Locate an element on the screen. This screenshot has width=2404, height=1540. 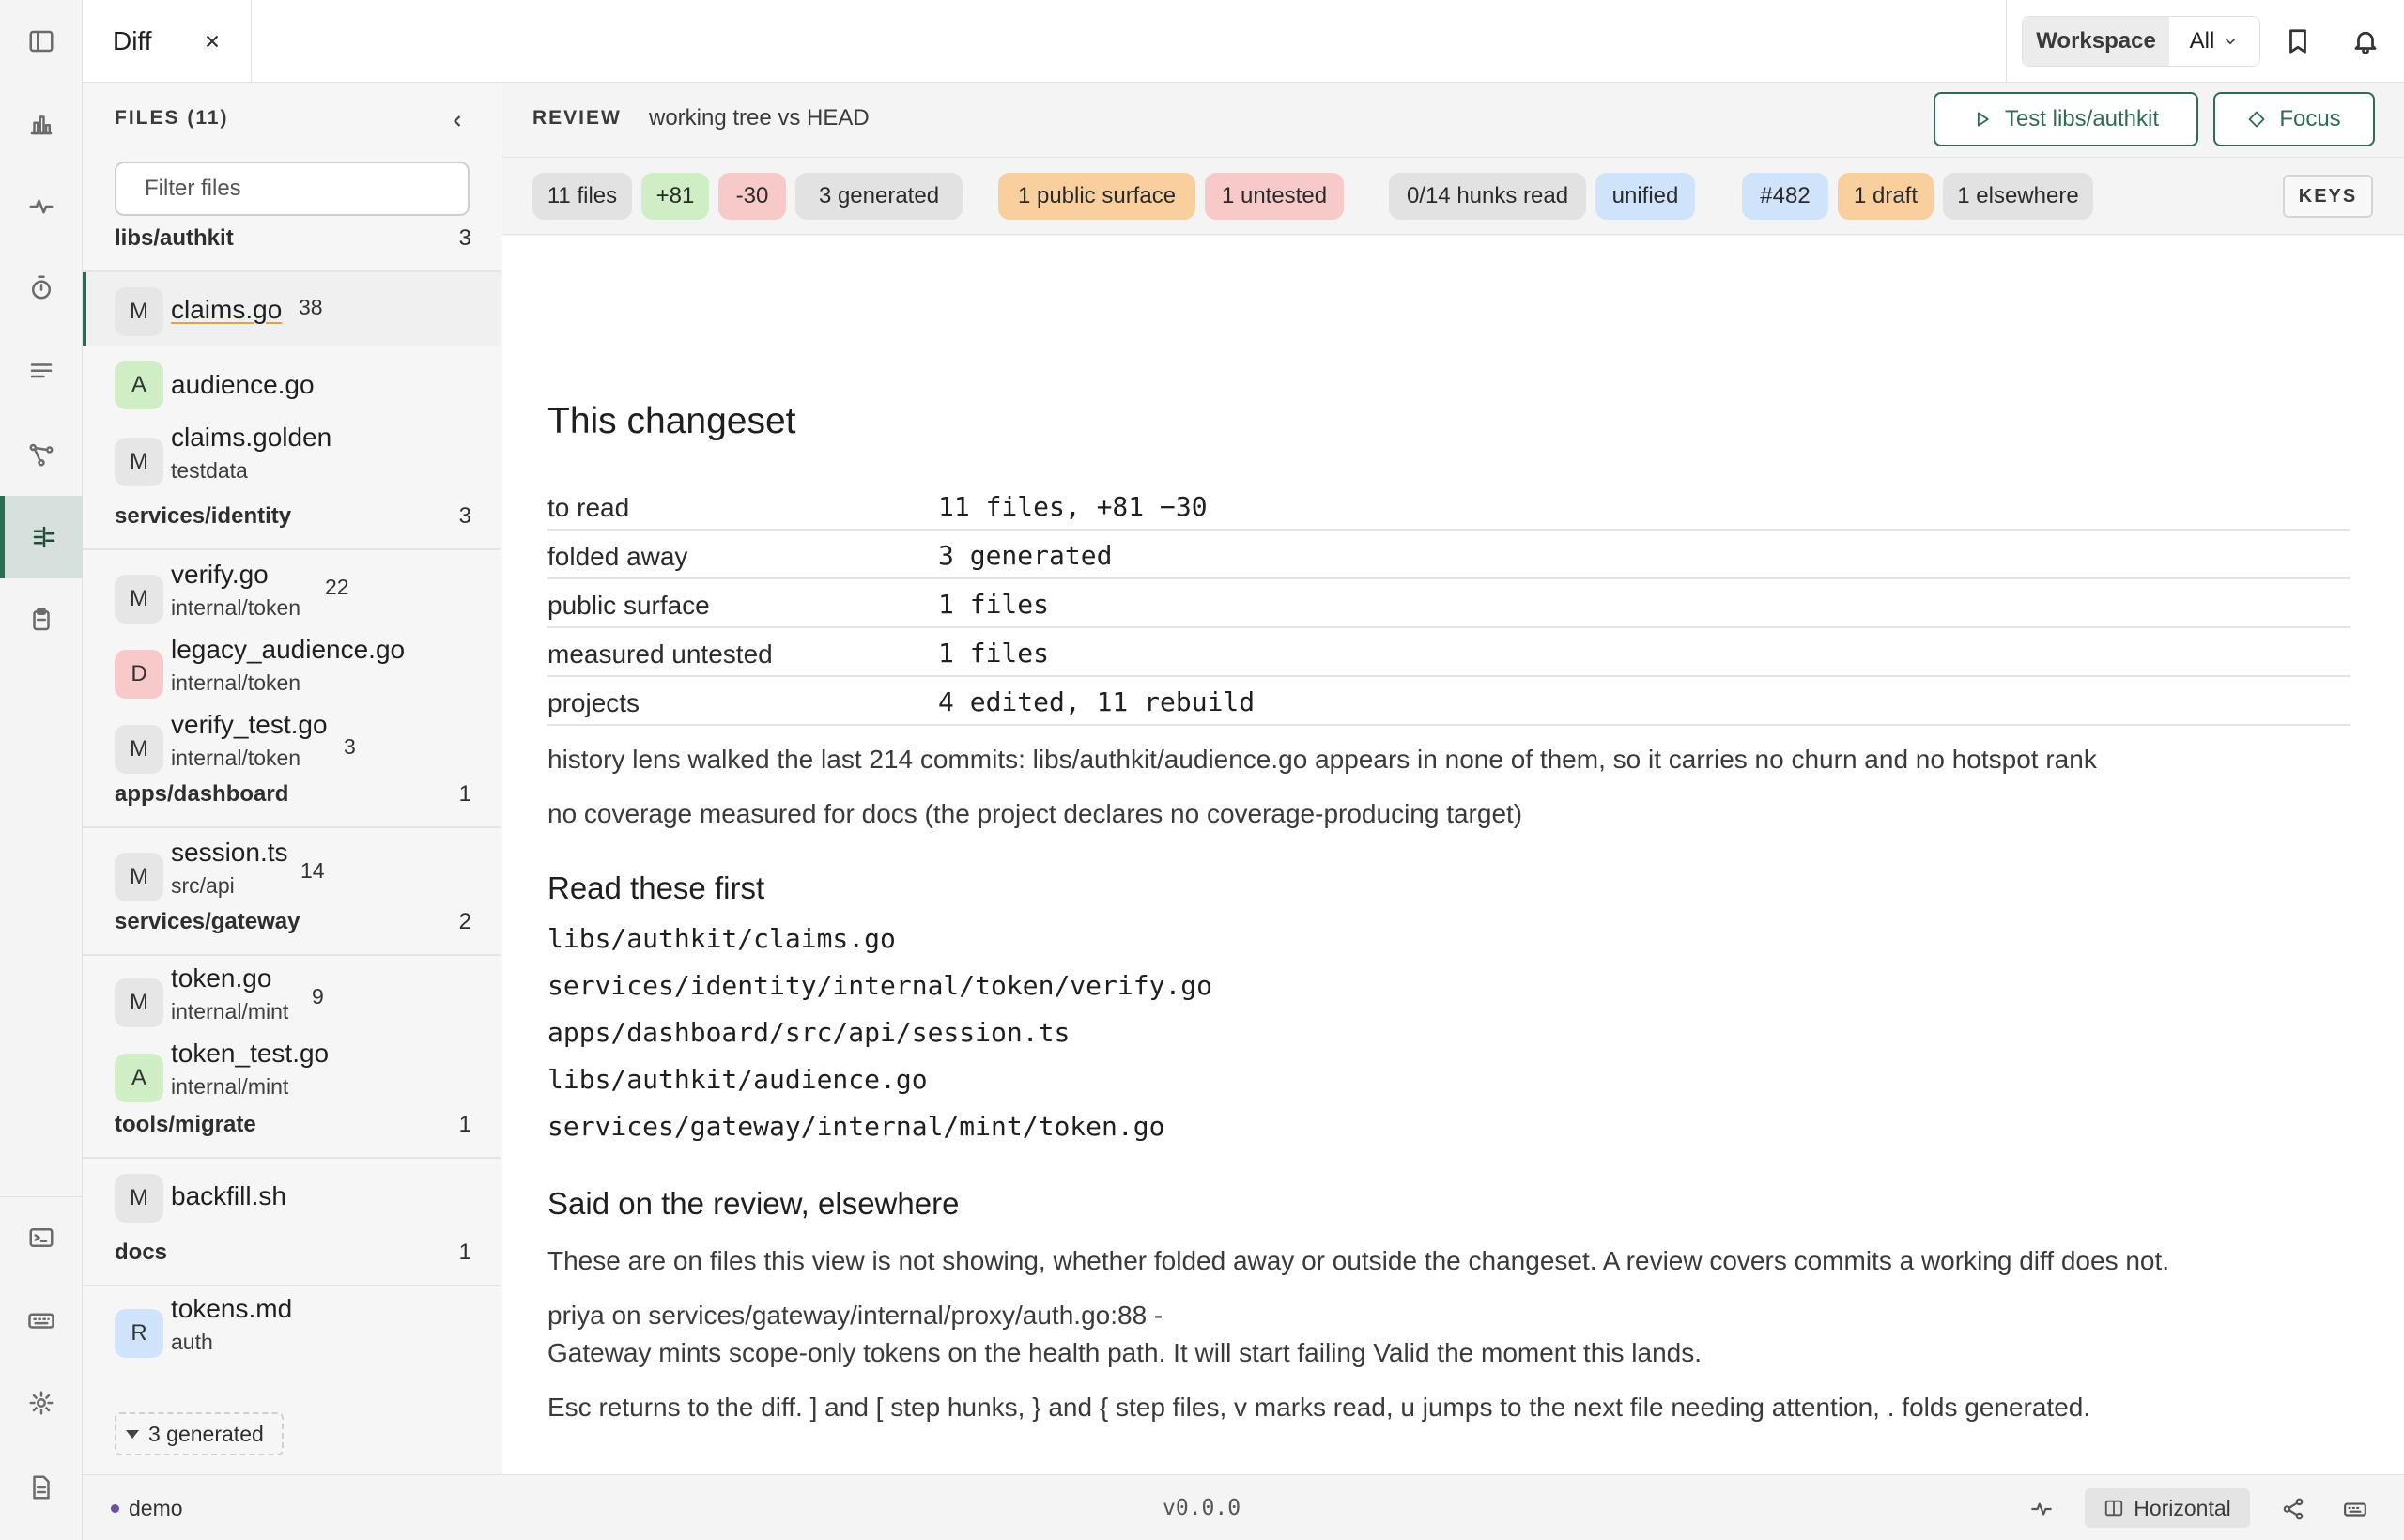
layout-toggle: Horizontal is located at coordinates (2167, 1508).